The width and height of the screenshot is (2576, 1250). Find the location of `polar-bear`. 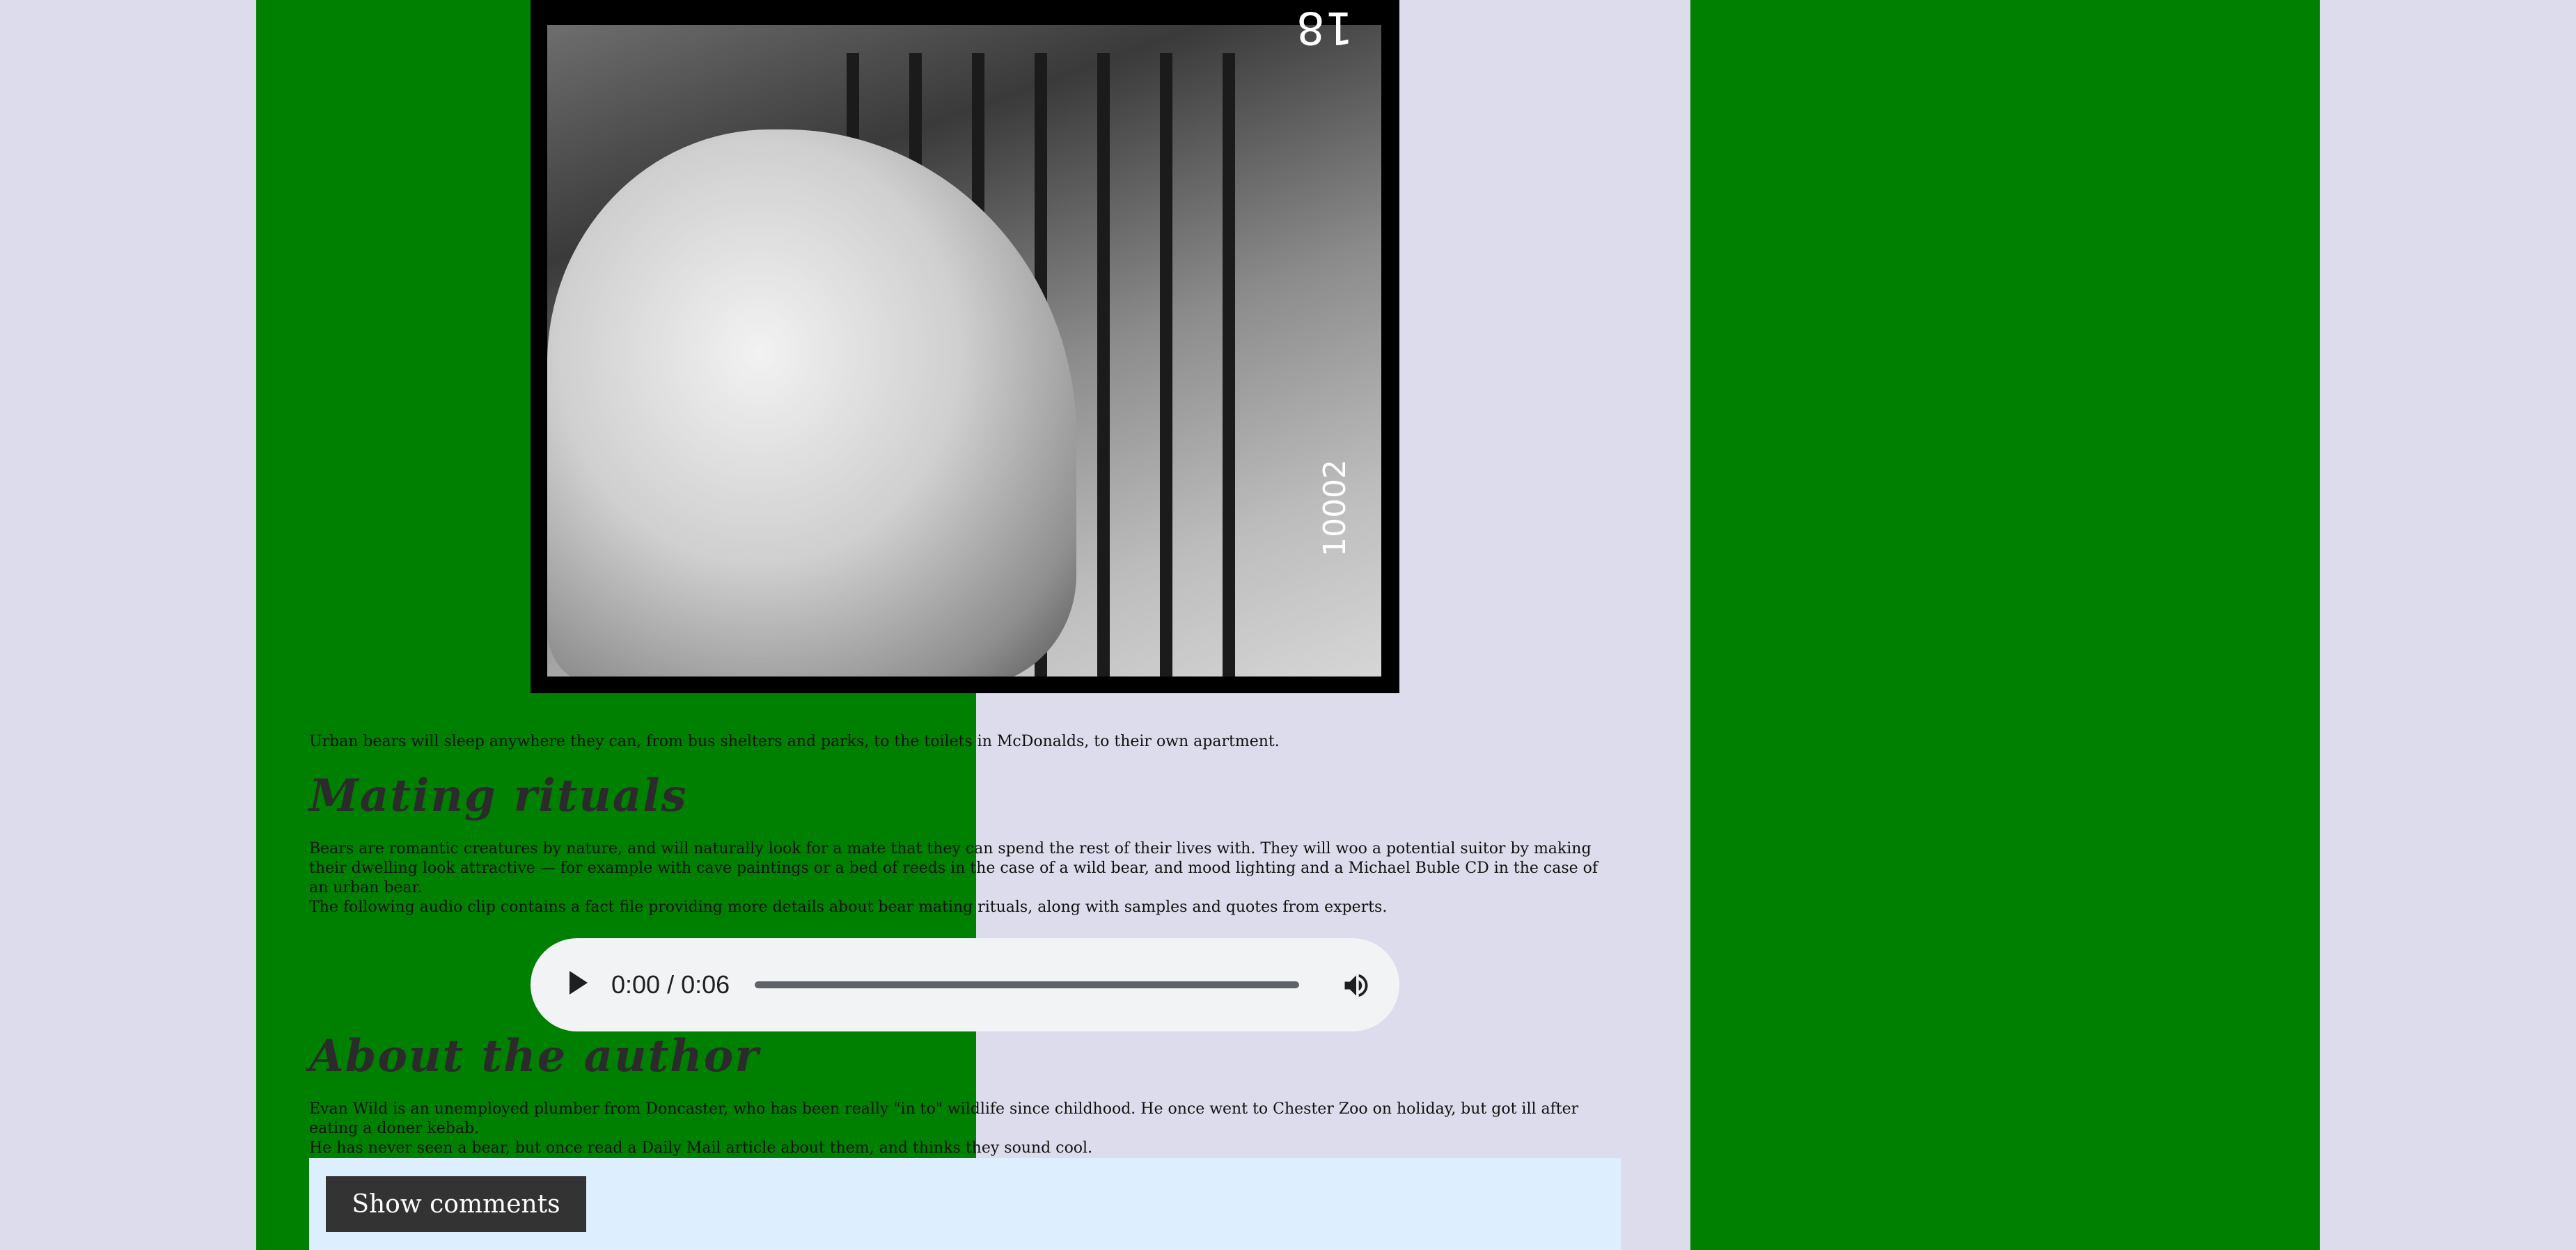

polar-bear is located at coordinates (811, 403).